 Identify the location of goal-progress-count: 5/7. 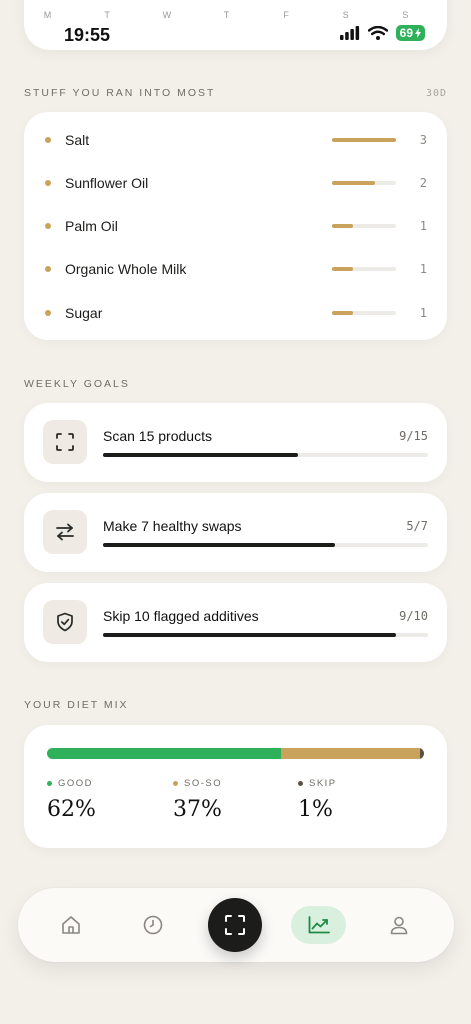
(417, 526).